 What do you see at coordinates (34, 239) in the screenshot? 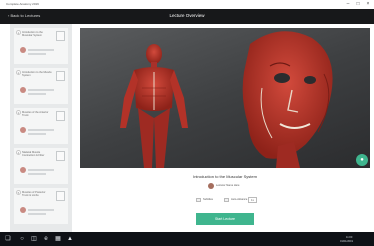
I see `task-view-icon: ◫` at bounding box center [34, 239].